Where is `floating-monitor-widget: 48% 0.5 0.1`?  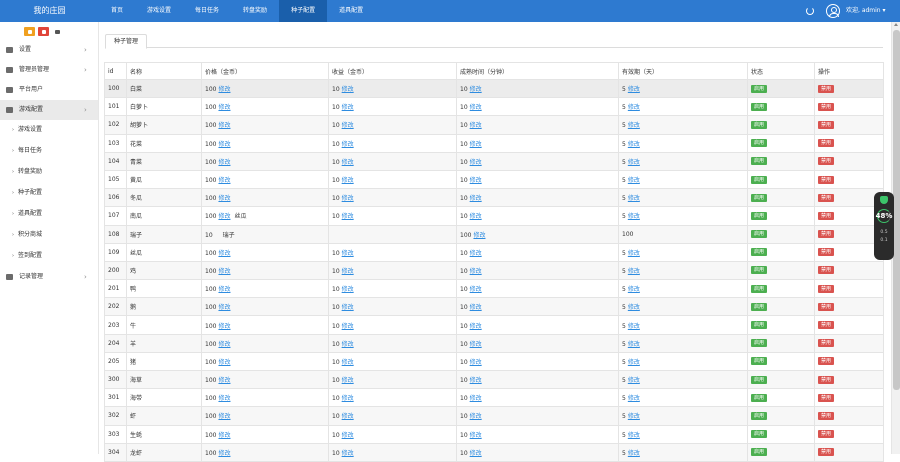
floating-monitor-widget: 48% 0.5 0.1 is located at coordinates (884, 226).